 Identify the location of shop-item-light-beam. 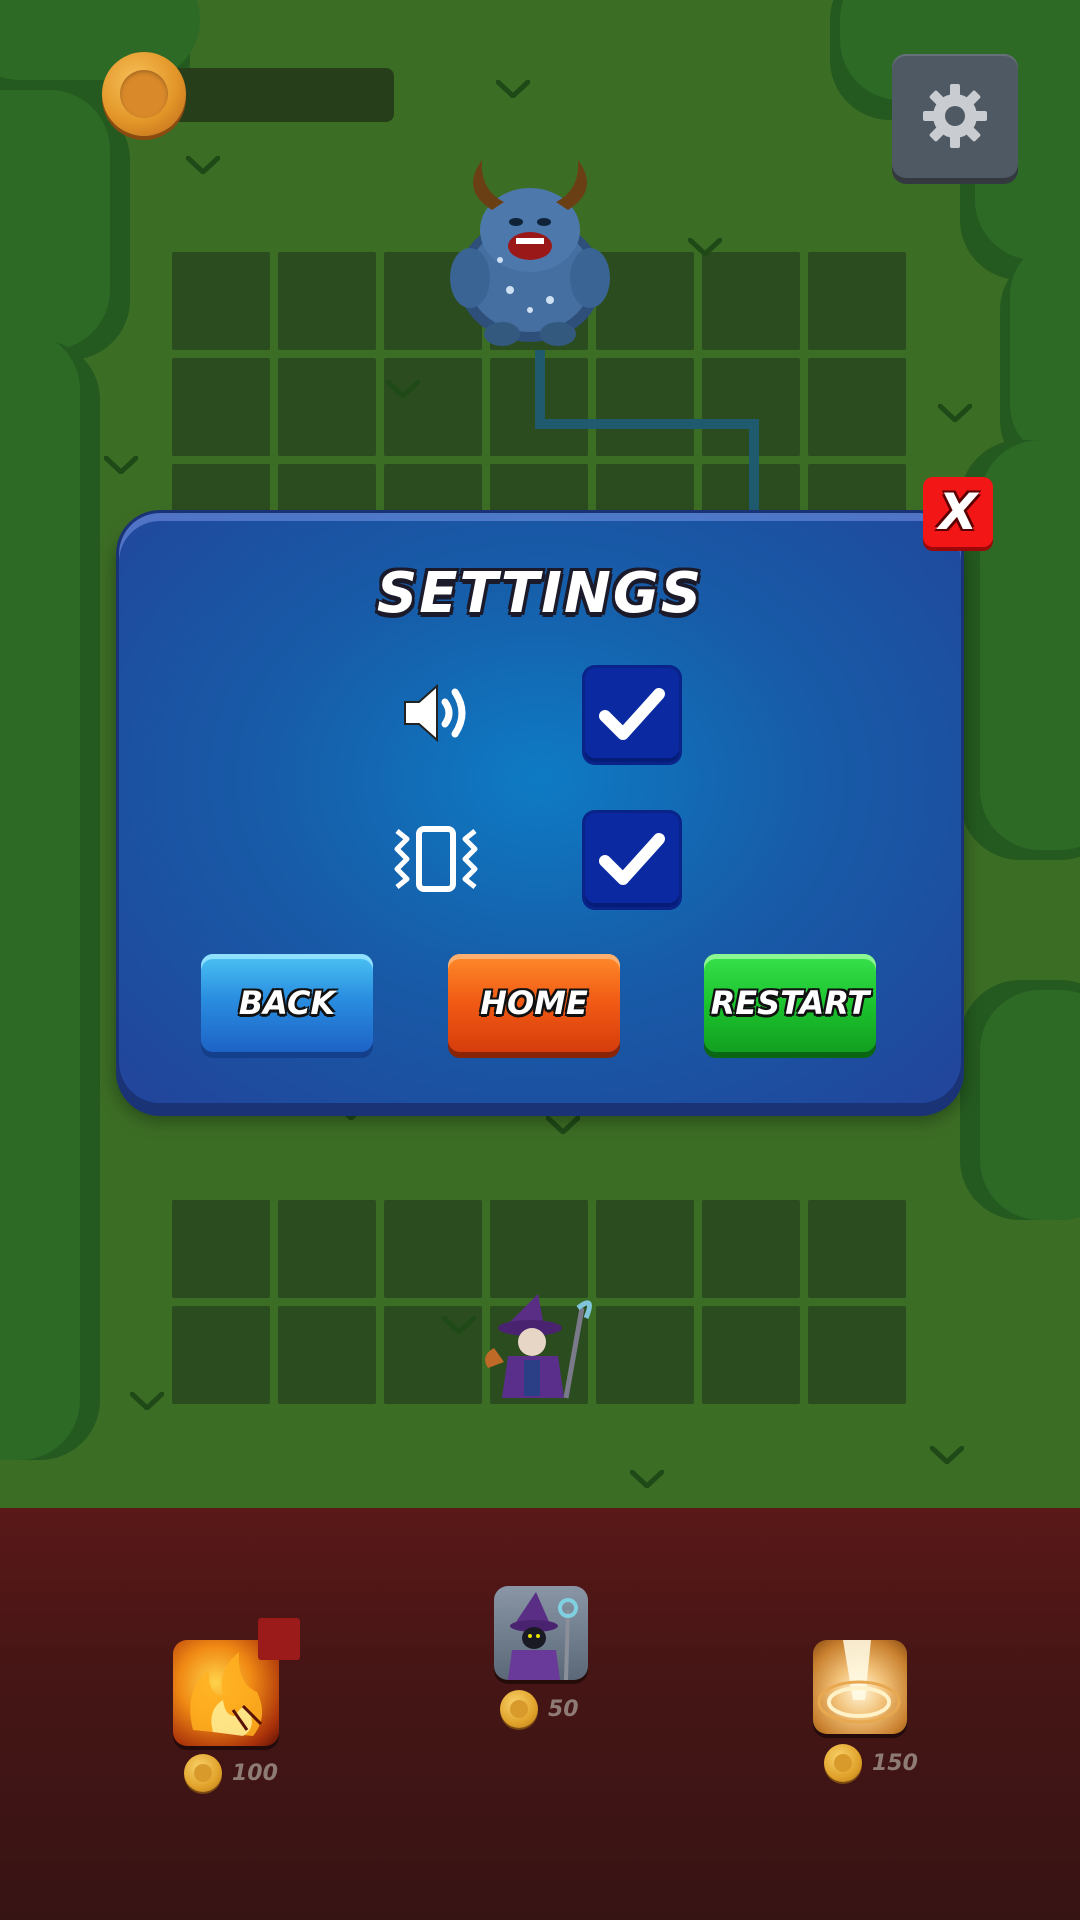
(860, 1687).